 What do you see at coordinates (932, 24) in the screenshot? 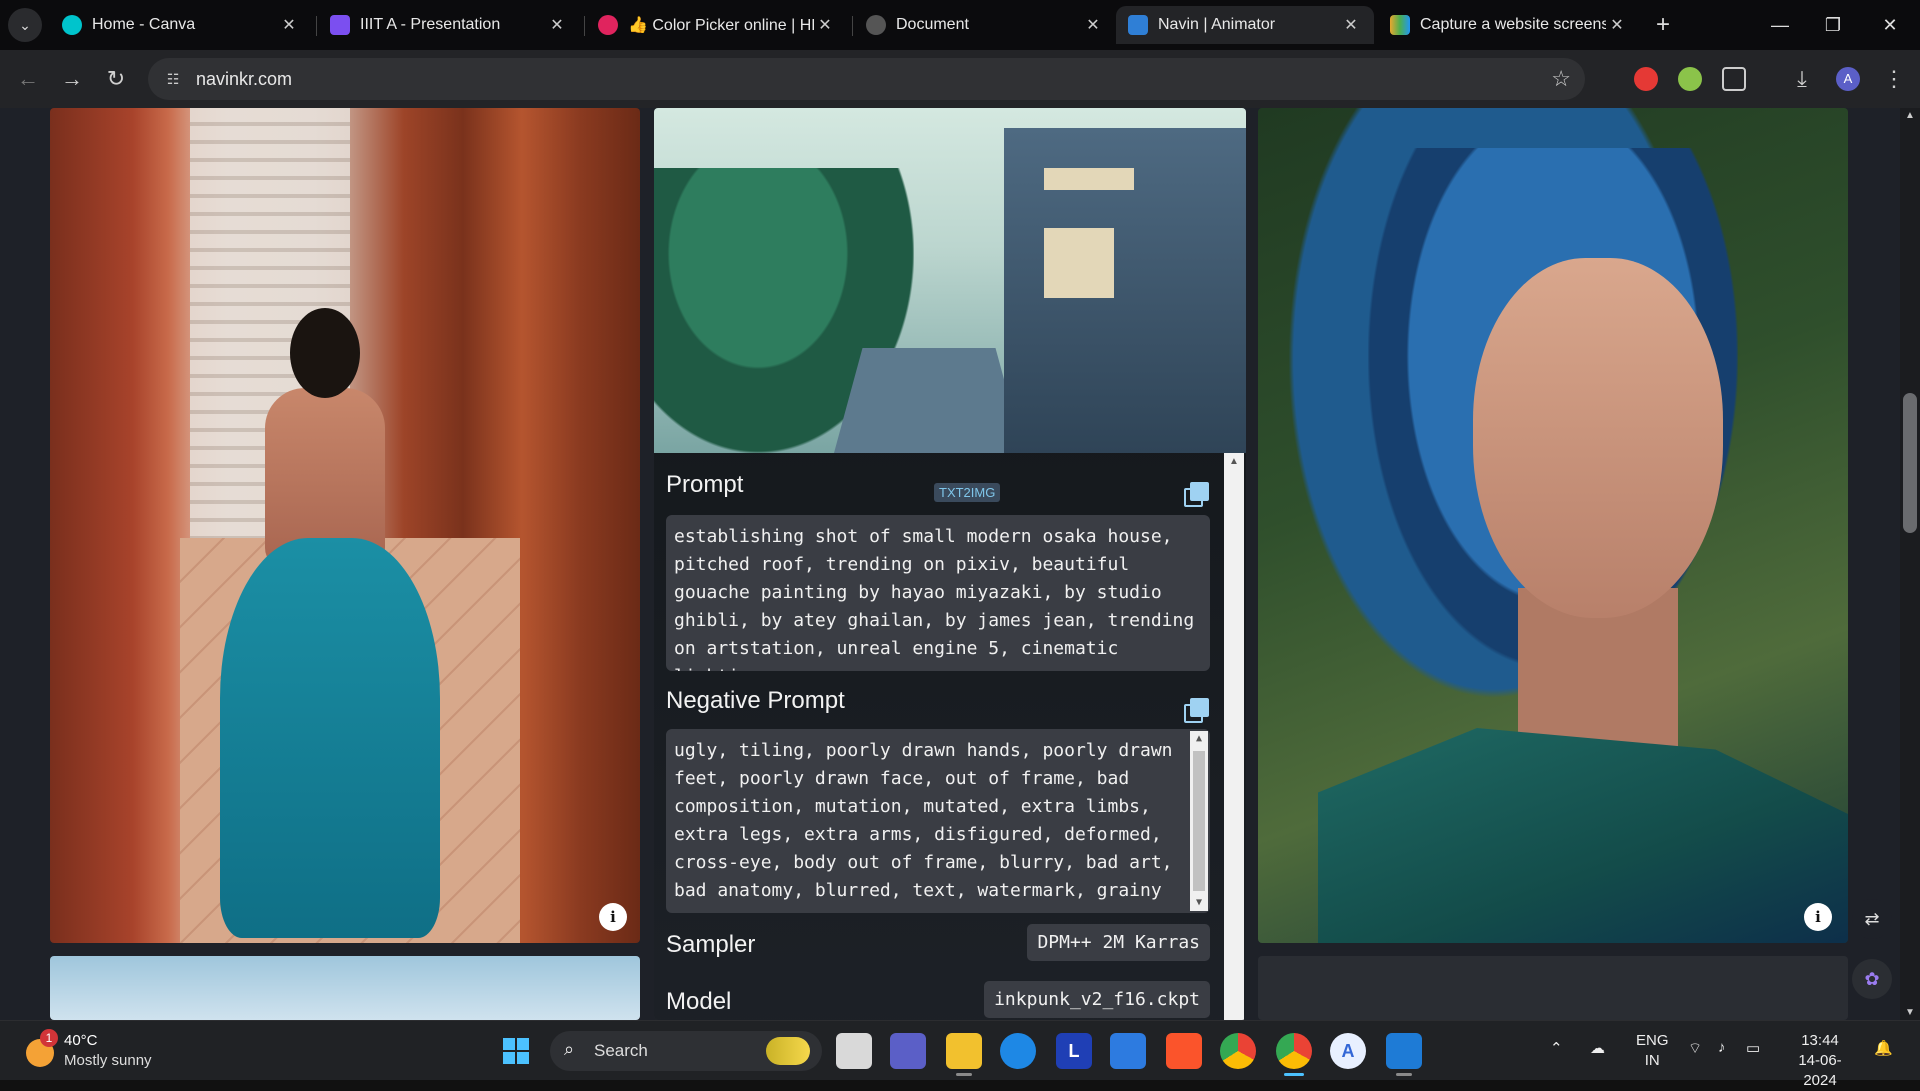
I see `tab-title: Document` at bounding box center [932, 24].